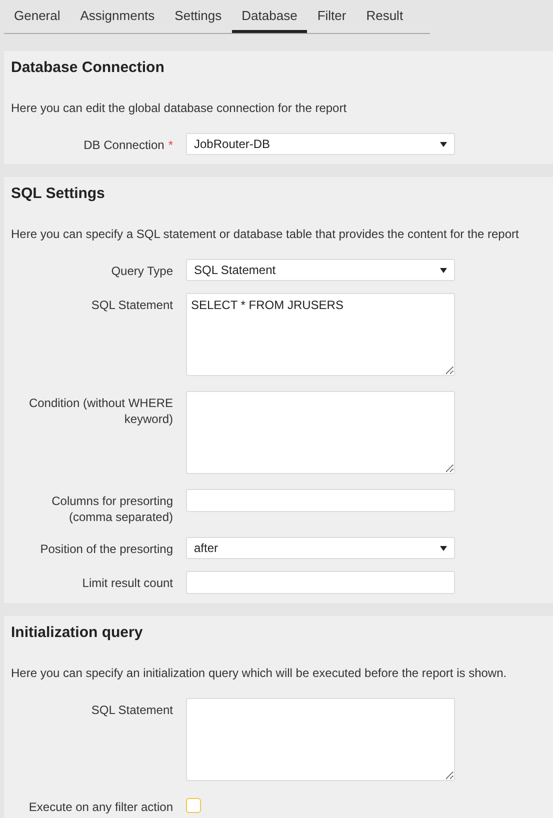 The height and width of the screenshot is (818, 553). What do you see at coordinates (100, 411) in the screenshot?
I see `field-label: Condition (without WHERE keyword)` at bounding box center [100, 411].